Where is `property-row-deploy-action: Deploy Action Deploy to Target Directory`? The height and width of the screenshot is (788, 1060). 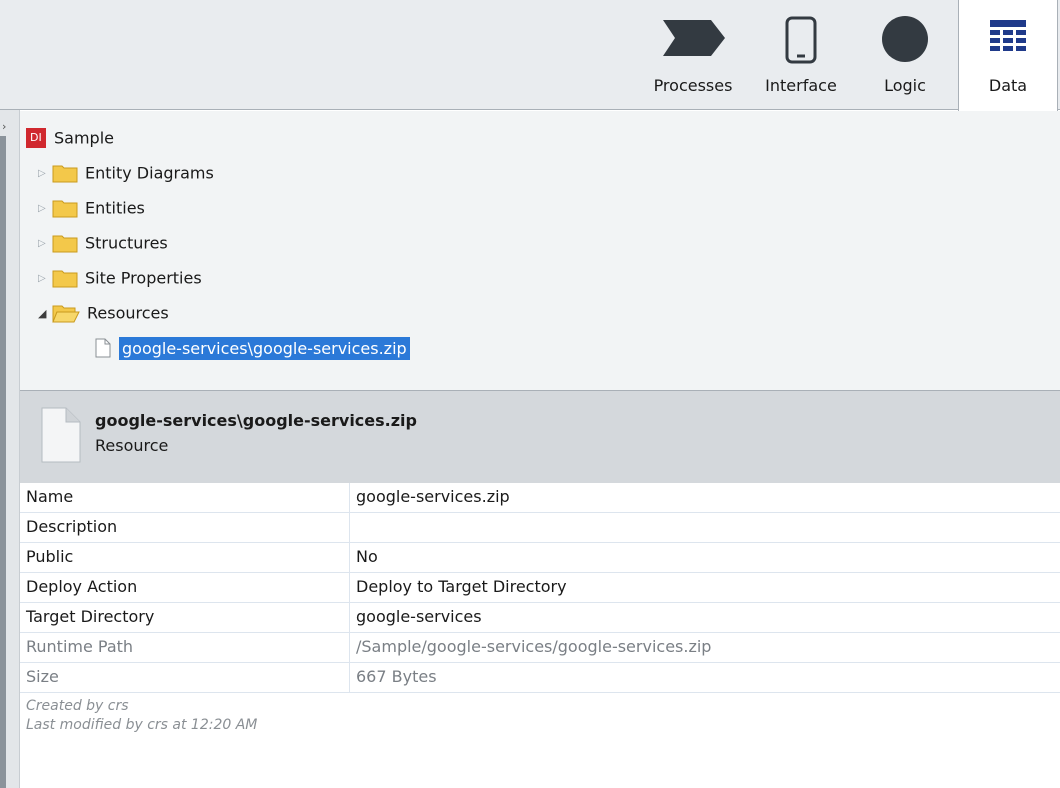 property-row-deploy-action: Deploy Action Deploy to Target Directory is located at coordinates (540, 588).